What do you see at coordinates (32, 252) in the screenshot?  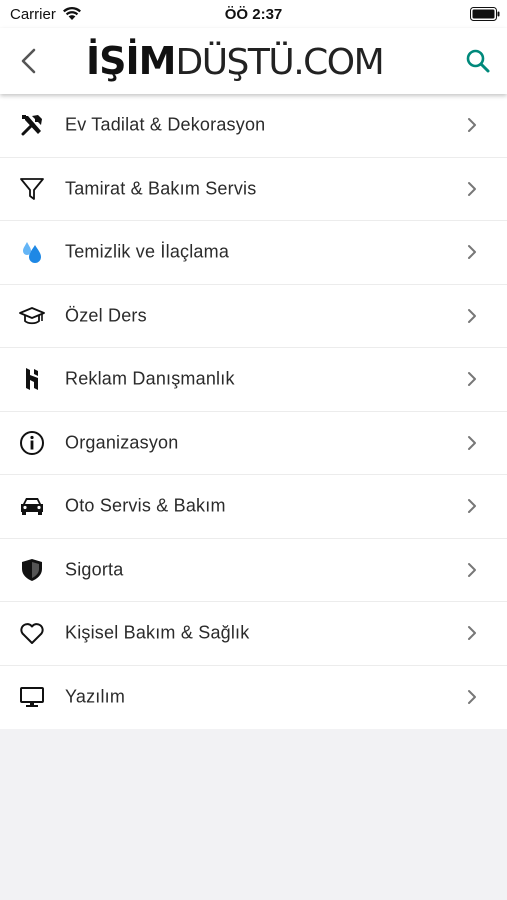 I see `water-drops-icon` at bounding box center [32, 252].